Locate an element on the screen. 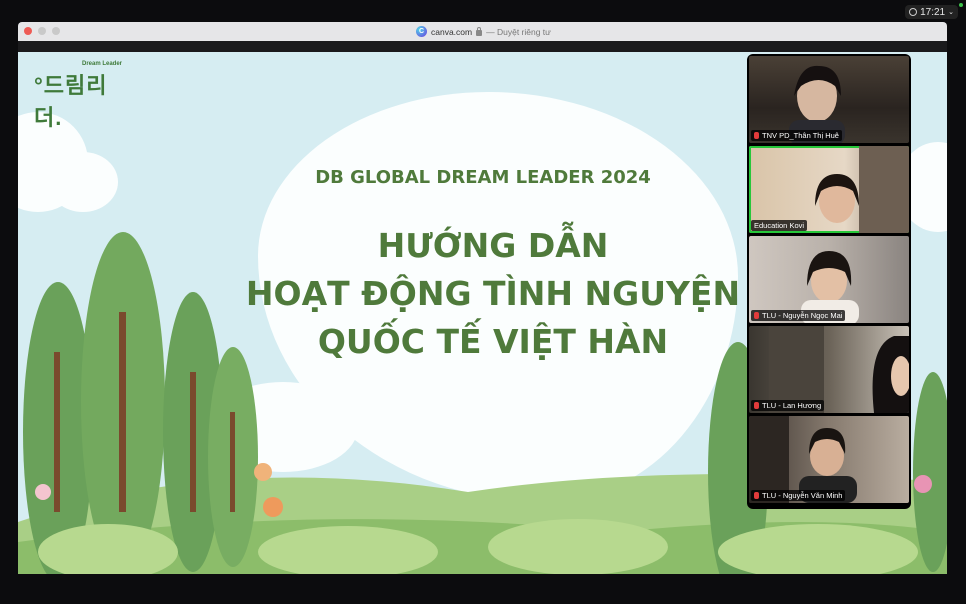  participant-tile: TLU - Nguyễn Ngọc Mai is located at coordinates (829, 279).